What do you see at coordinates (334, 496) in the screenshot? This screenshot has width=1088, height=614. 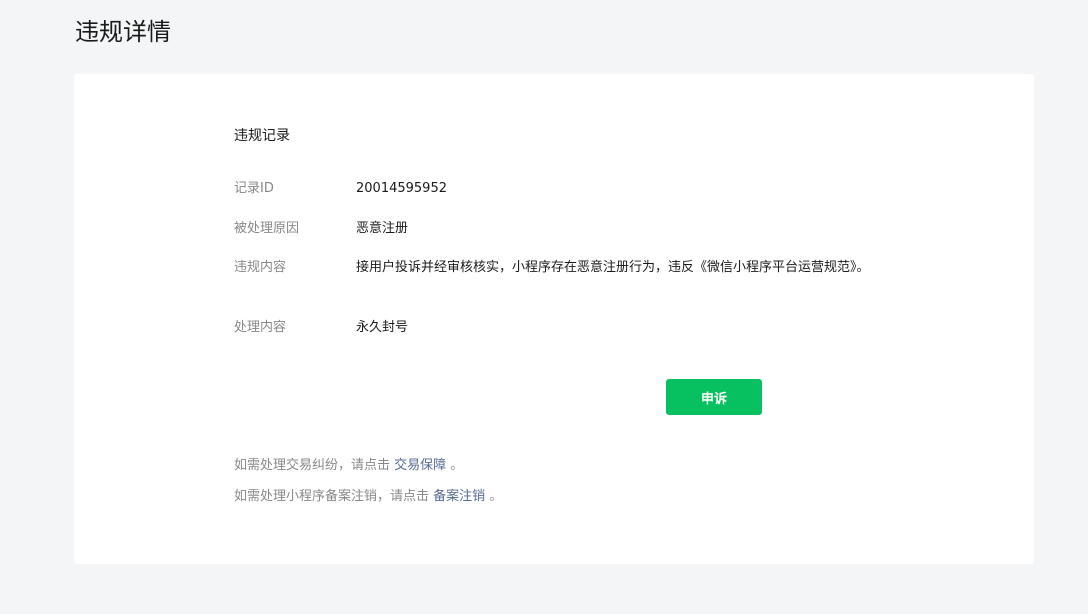 I see `filing-note-prefix: 如需处理小程序备案注销，请点击` at bounding box center [334, 496].